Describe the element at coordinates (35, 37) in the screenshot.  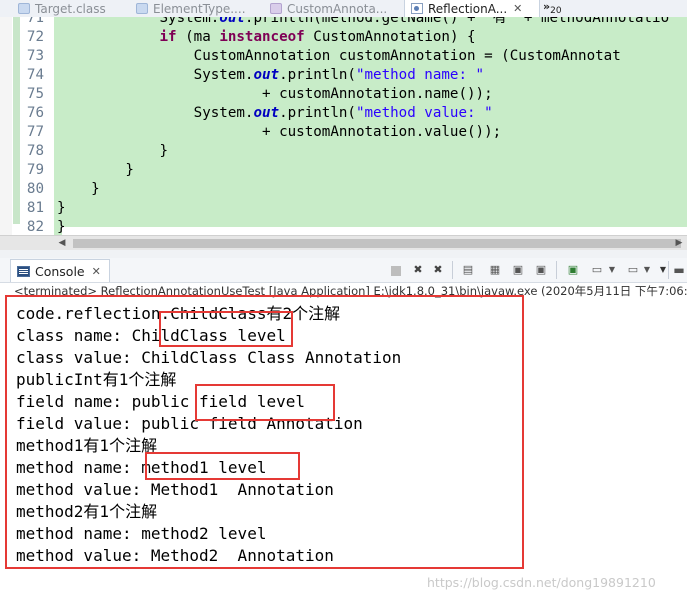
I see `line-number: 72` at that location.